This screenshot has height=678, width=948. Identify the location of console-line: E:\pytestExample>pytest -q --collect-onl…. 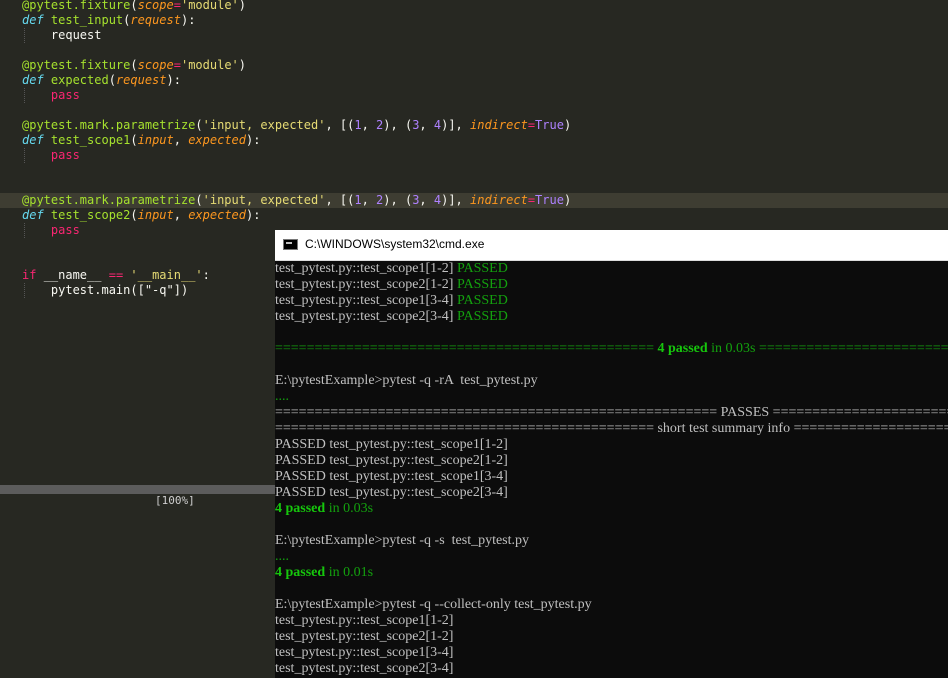
(433, 605).